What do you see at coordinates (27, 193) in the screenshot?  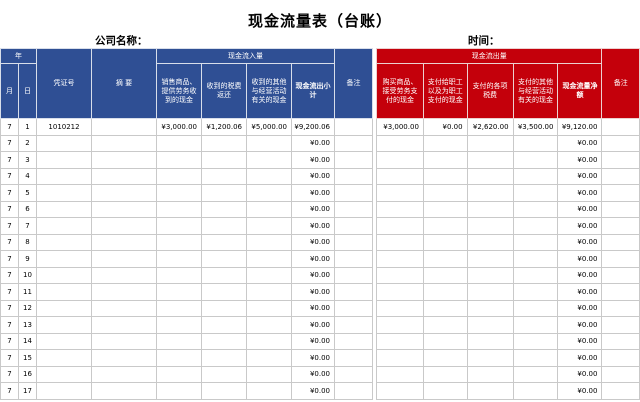 I see `day-cell: 5` at bounding box center [27, 193].